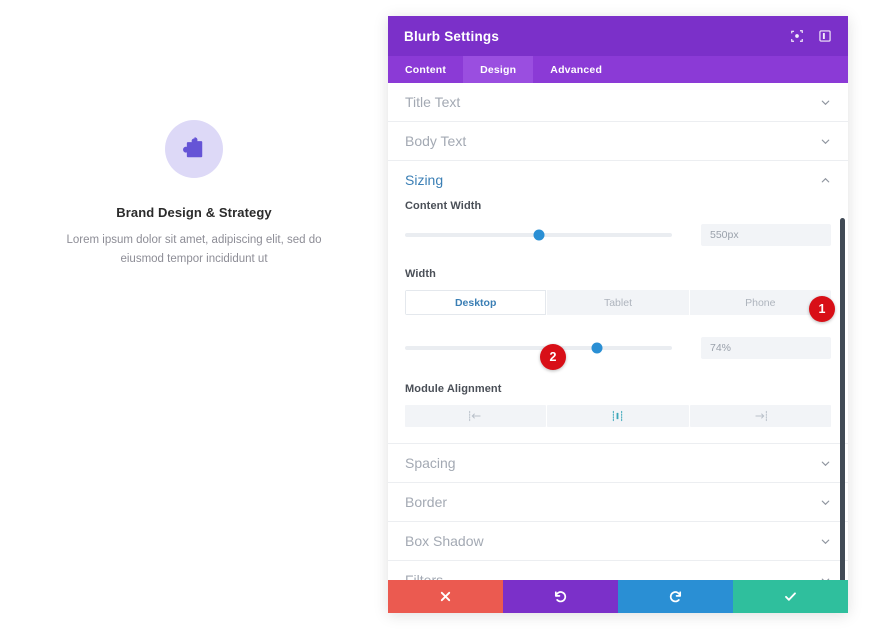 The image size is (880, 637). Describe the element at coordinates (444, 541) in the screenshot. I see `section-label-box-shadow: Box Shadow` at that location.